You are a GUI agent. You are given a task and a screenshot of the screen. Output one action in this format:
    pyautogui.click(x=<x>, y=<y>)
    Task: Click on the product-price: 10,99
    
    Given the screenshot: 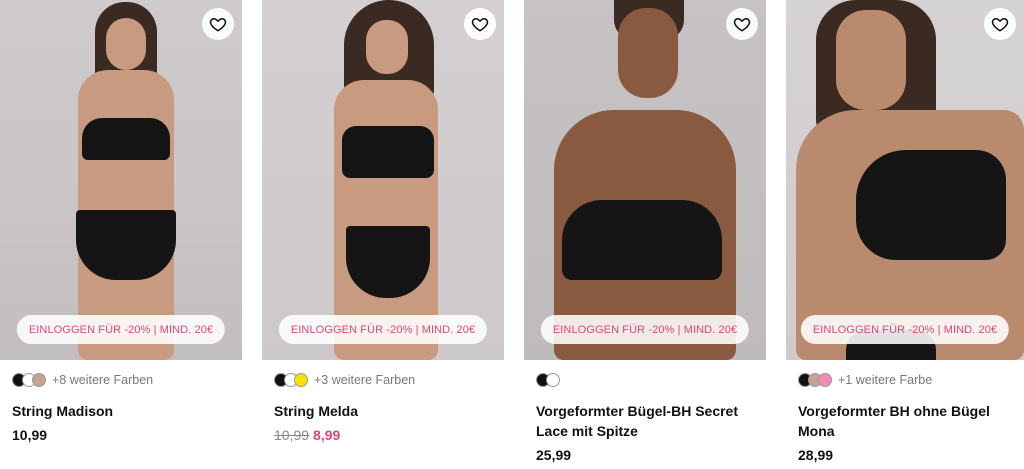 What is the action you would take?
    pyautogui.click(x=30, y=435)
    